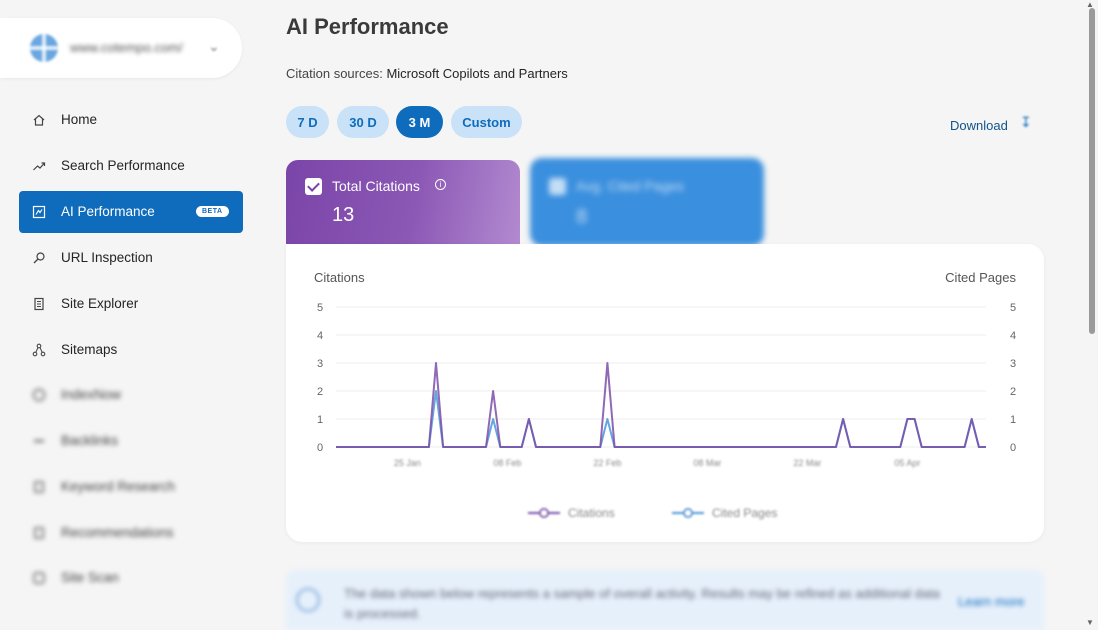 The height and width of the screenshot is (630, 1098). I want to click on recommendations-icon, so click(39, 533).